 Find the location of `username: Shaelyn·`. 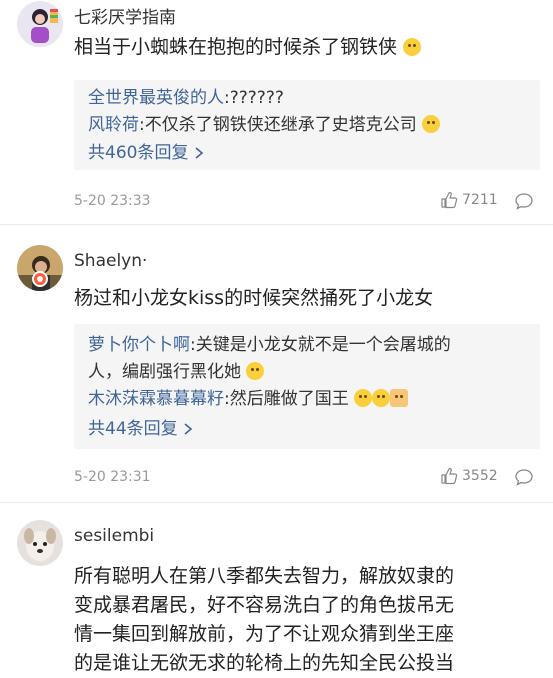

username: Shaelyn· is located at coordinates (110, 261).